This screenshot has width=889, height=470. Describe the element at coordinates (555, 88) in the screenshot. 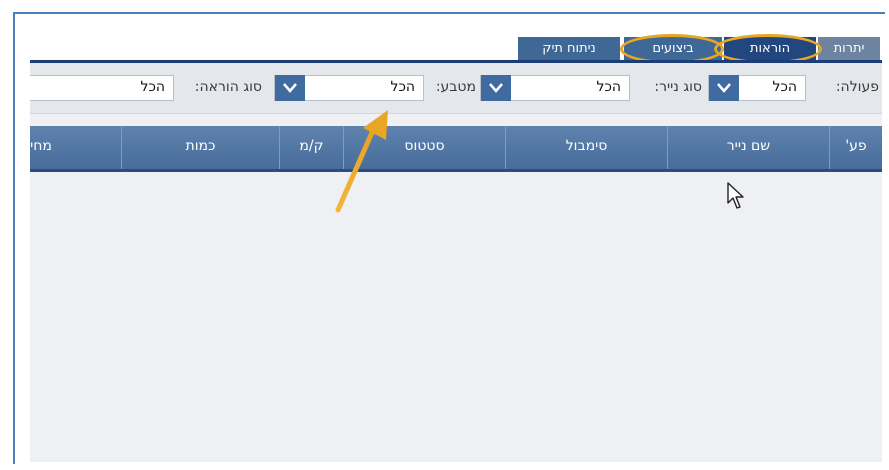

I see `paper-type-select: הכל` at that location.